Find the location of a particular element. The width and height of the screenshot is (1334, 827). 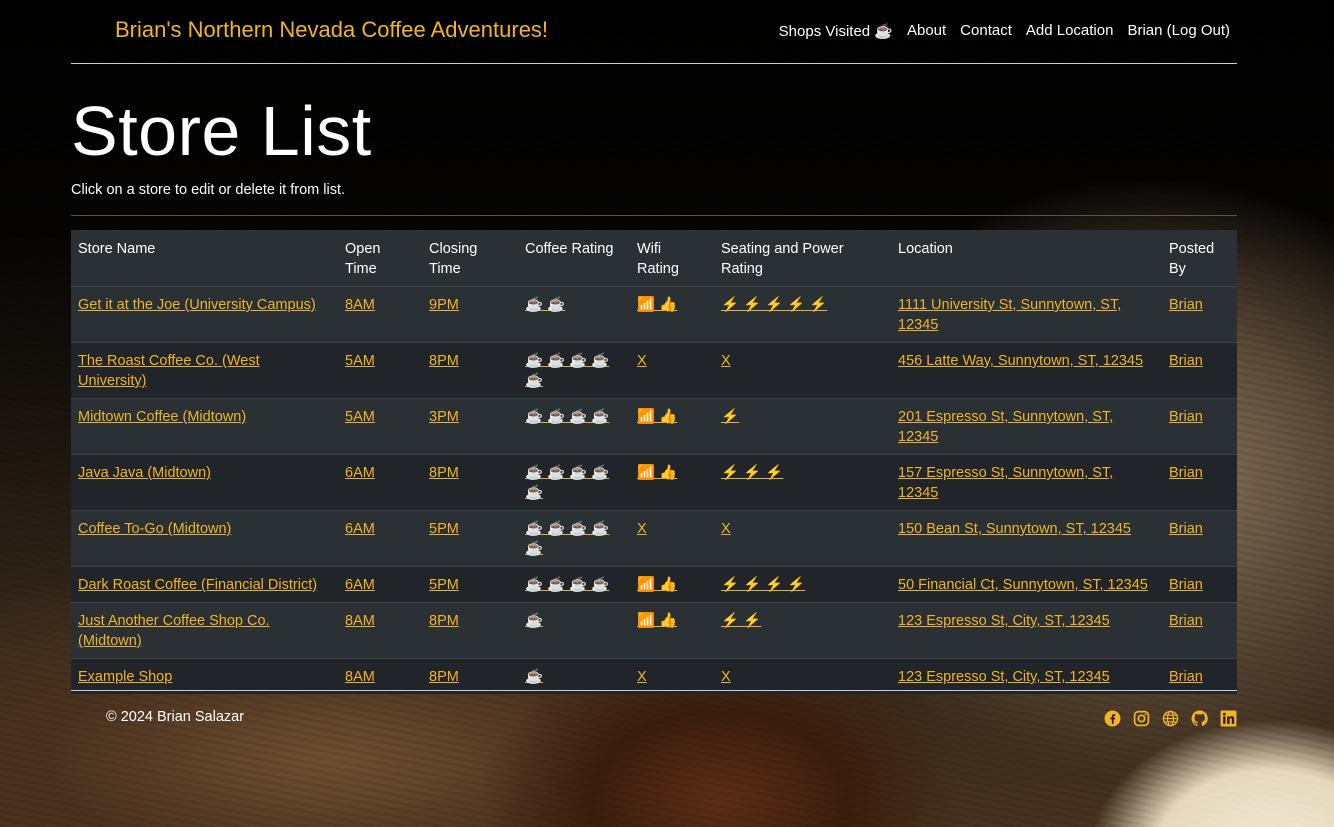

store-name-link: Java Java (Midtown) is located at coordinates (144, 473).